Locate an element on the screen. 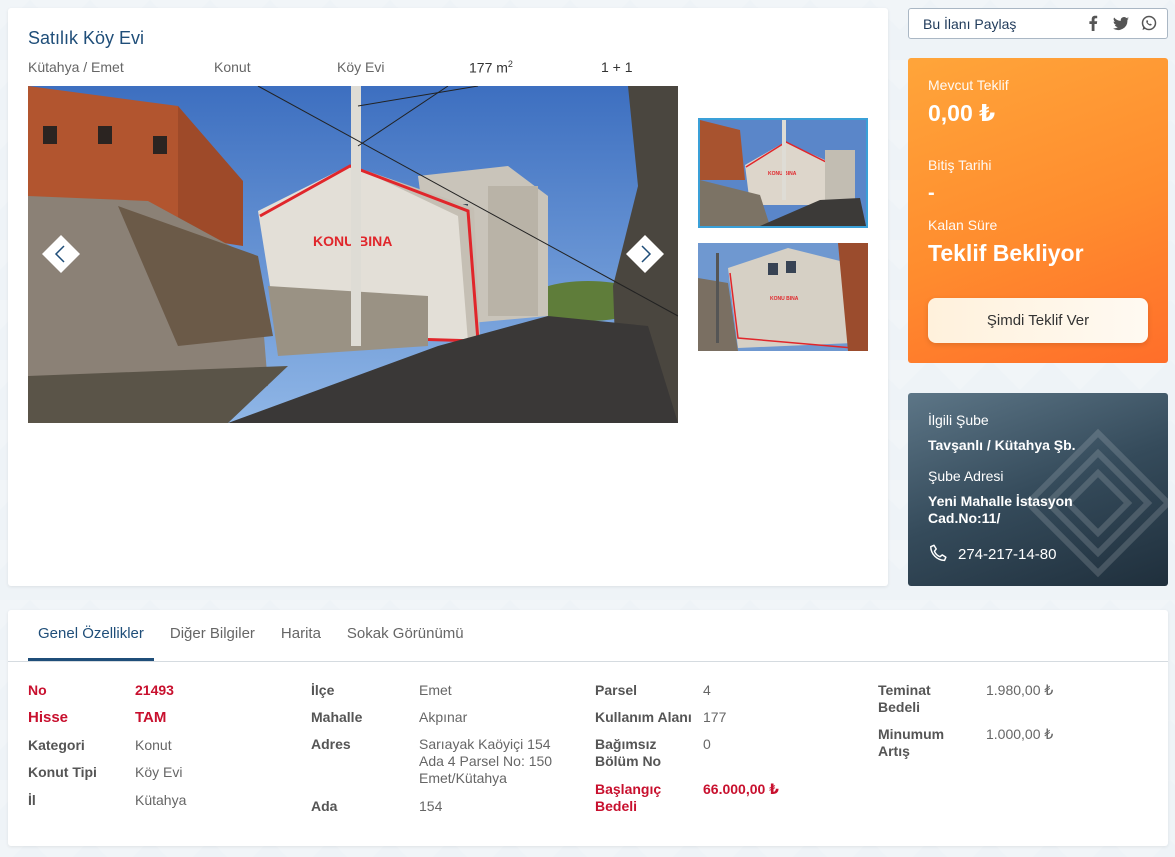  share-box: Bu İlanı Paylaş is located at coordinates (1038, 23).